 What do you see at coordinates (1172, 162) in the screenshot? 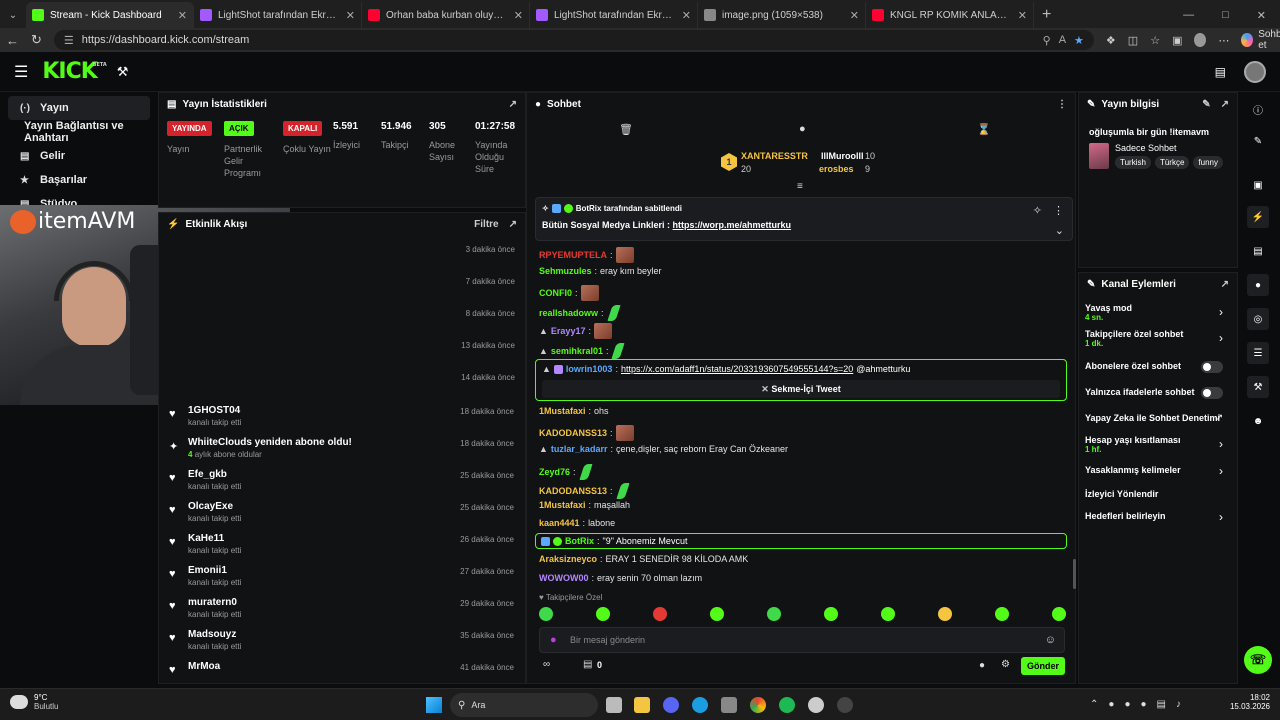
I see `stream-tag: Türkçe` at bounding box center [1172, 162].